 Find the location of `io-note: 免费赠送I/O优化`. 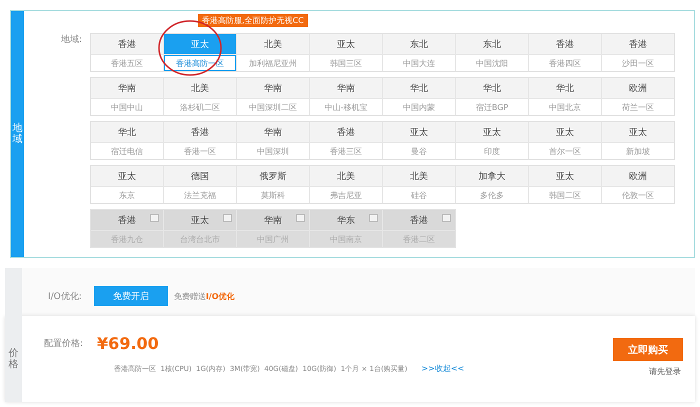

io-note: 免费赠送I/O优化 is located at coordinates (204, 296).